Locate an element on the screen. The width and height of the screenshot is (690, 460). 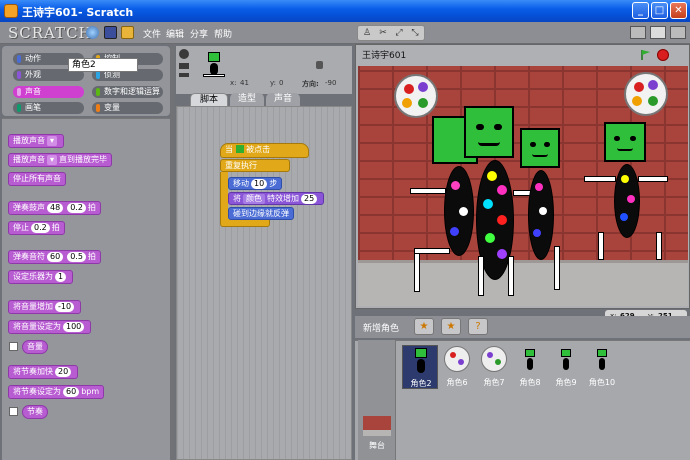
stop-button is located at coordinates (663, 55).